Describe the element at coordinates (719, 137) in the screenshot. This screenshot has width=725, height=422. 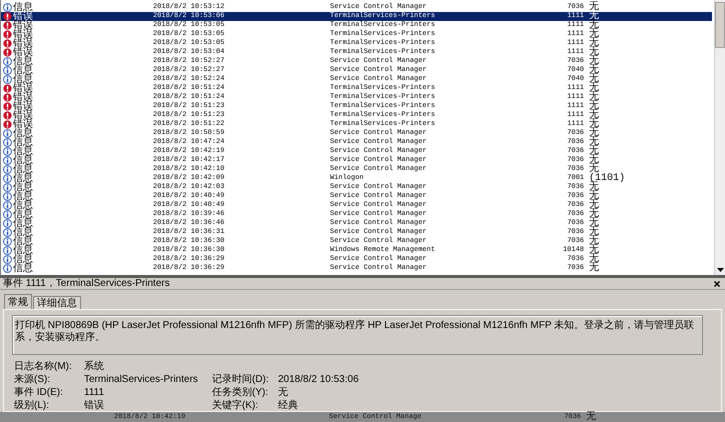
I see `scrollbar` at that location.